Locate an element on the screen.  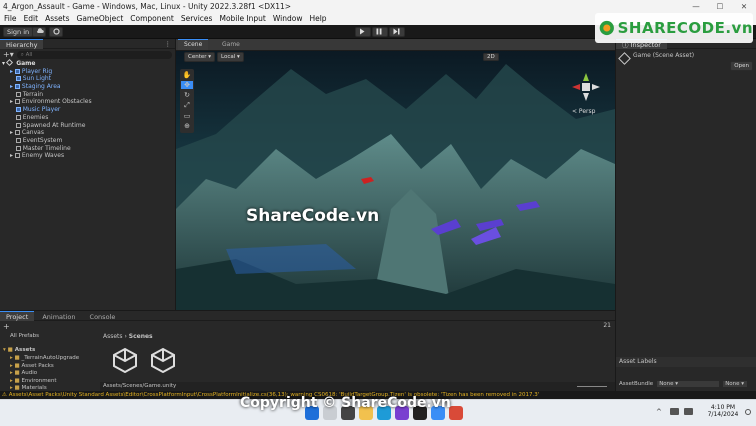
panel-menu-icon: ⋮ is located at coordinates (168, 44).